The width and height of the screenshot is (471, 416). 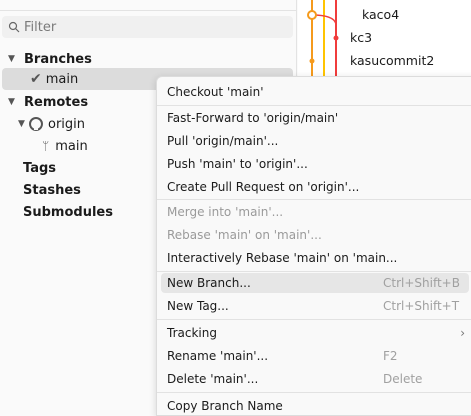 I want to click on filter-placeholder: Filter, so click(x=40, y=27).